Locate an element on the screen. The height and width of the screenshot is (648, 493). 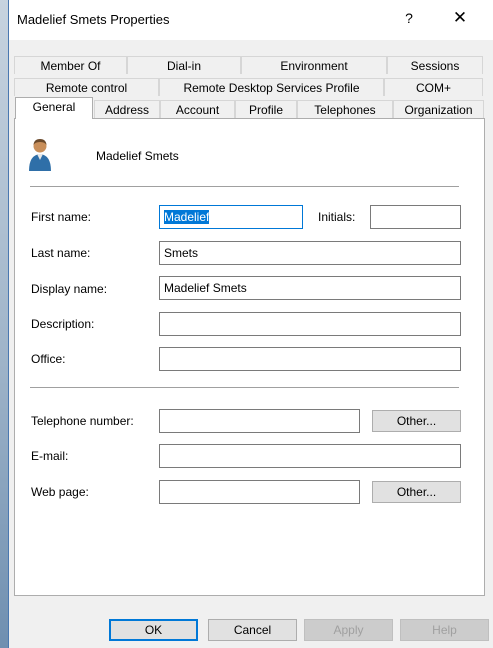
title-bar: Madelief Smets Properties ? ✕ is located at coordinates (251, 20).